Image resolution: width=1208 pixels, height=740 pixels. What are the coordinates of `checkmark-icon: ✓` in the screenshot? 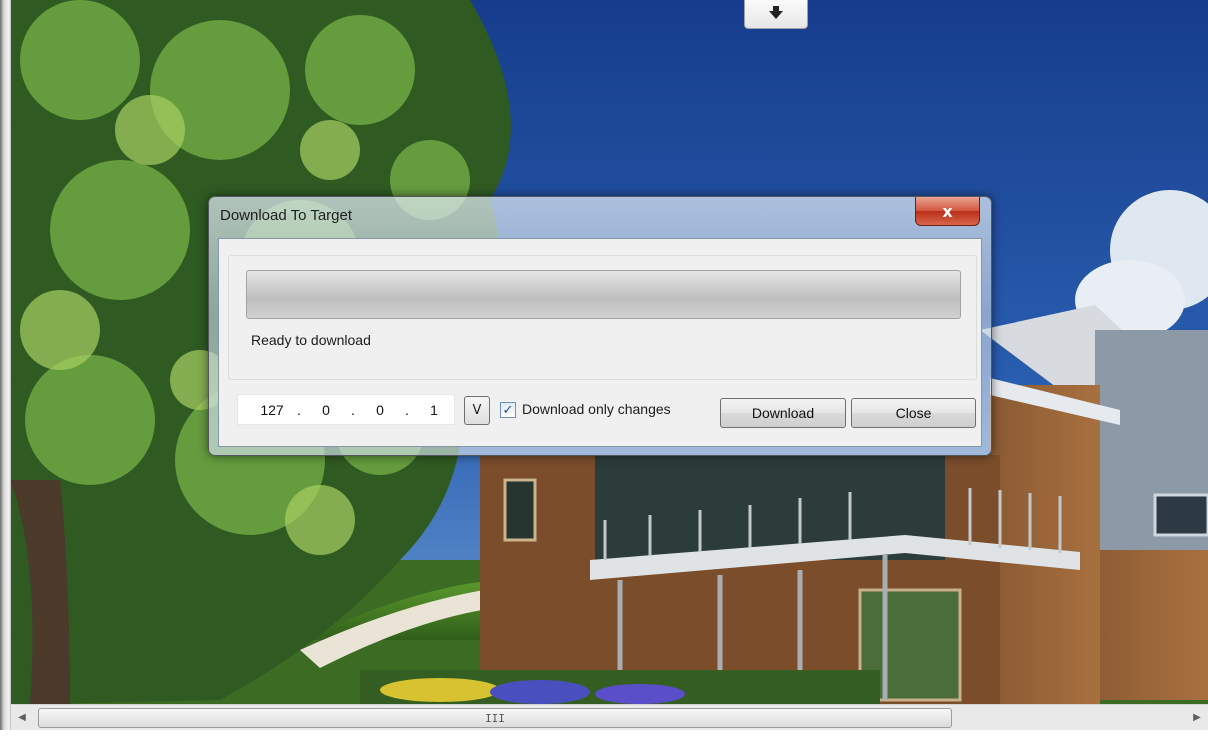 It's located at (508, 410).